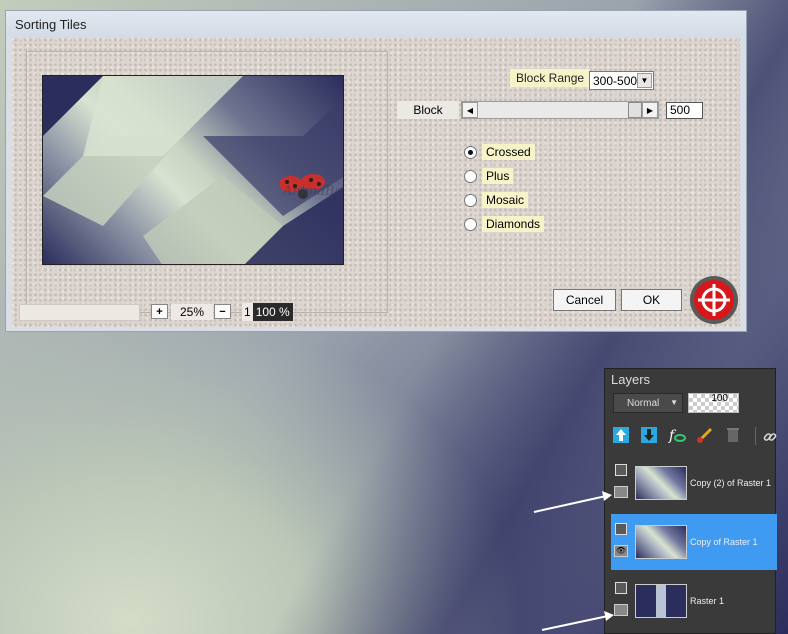  Describe the element at coordinates (222, 311) in the screenshot. I see `zoom-out-button: −` at that location.